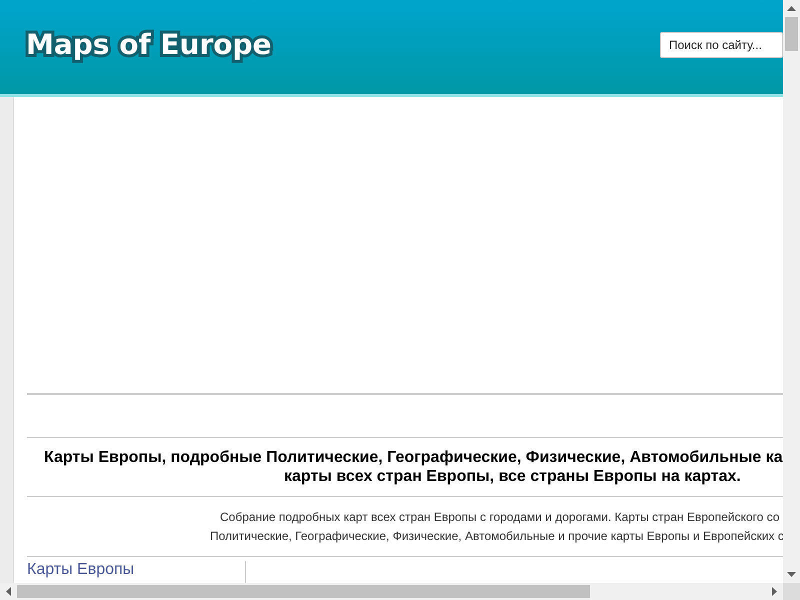 The width and height of the screenshot is (800, 600). I want to click on scrollbar-corner, so click(791, 591).